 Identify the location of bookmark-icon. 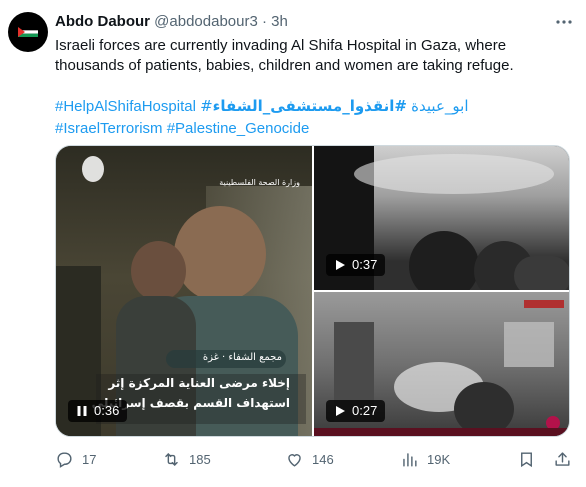
(526, 459).